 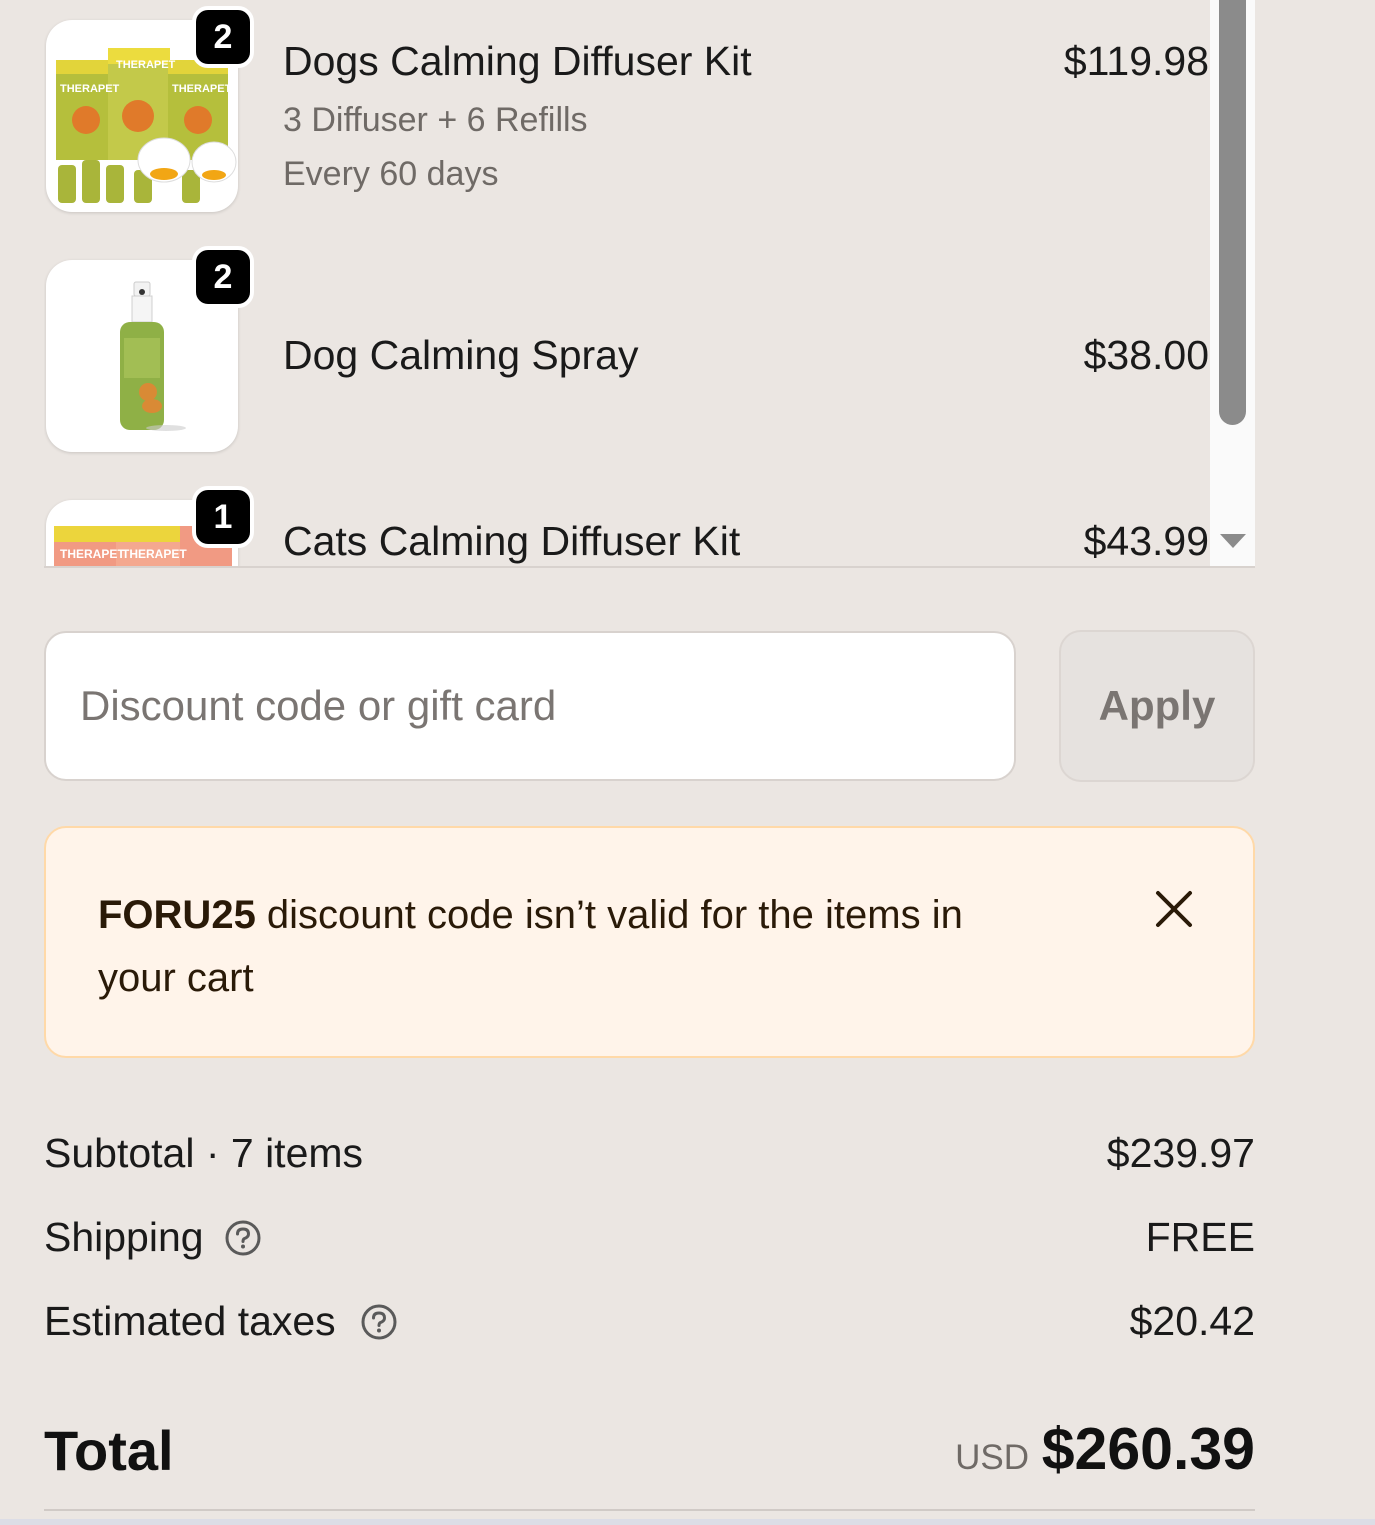 What do you see at coordinates (223, 517) in the screenshot?
I see `quantity-badge: 1` at bounding box center [223, 517].